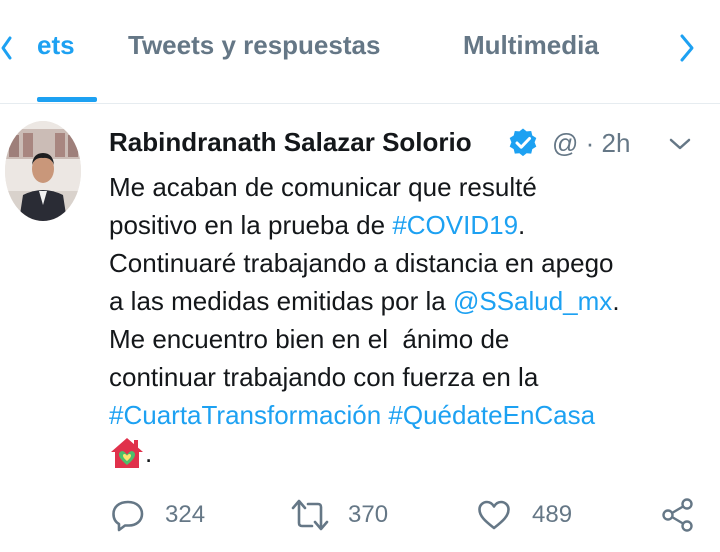  What do you see at coordinates (532, 301) in the screenshot?
I see `mention-link: @SSalud_mx` at bounding box center [532, 301].